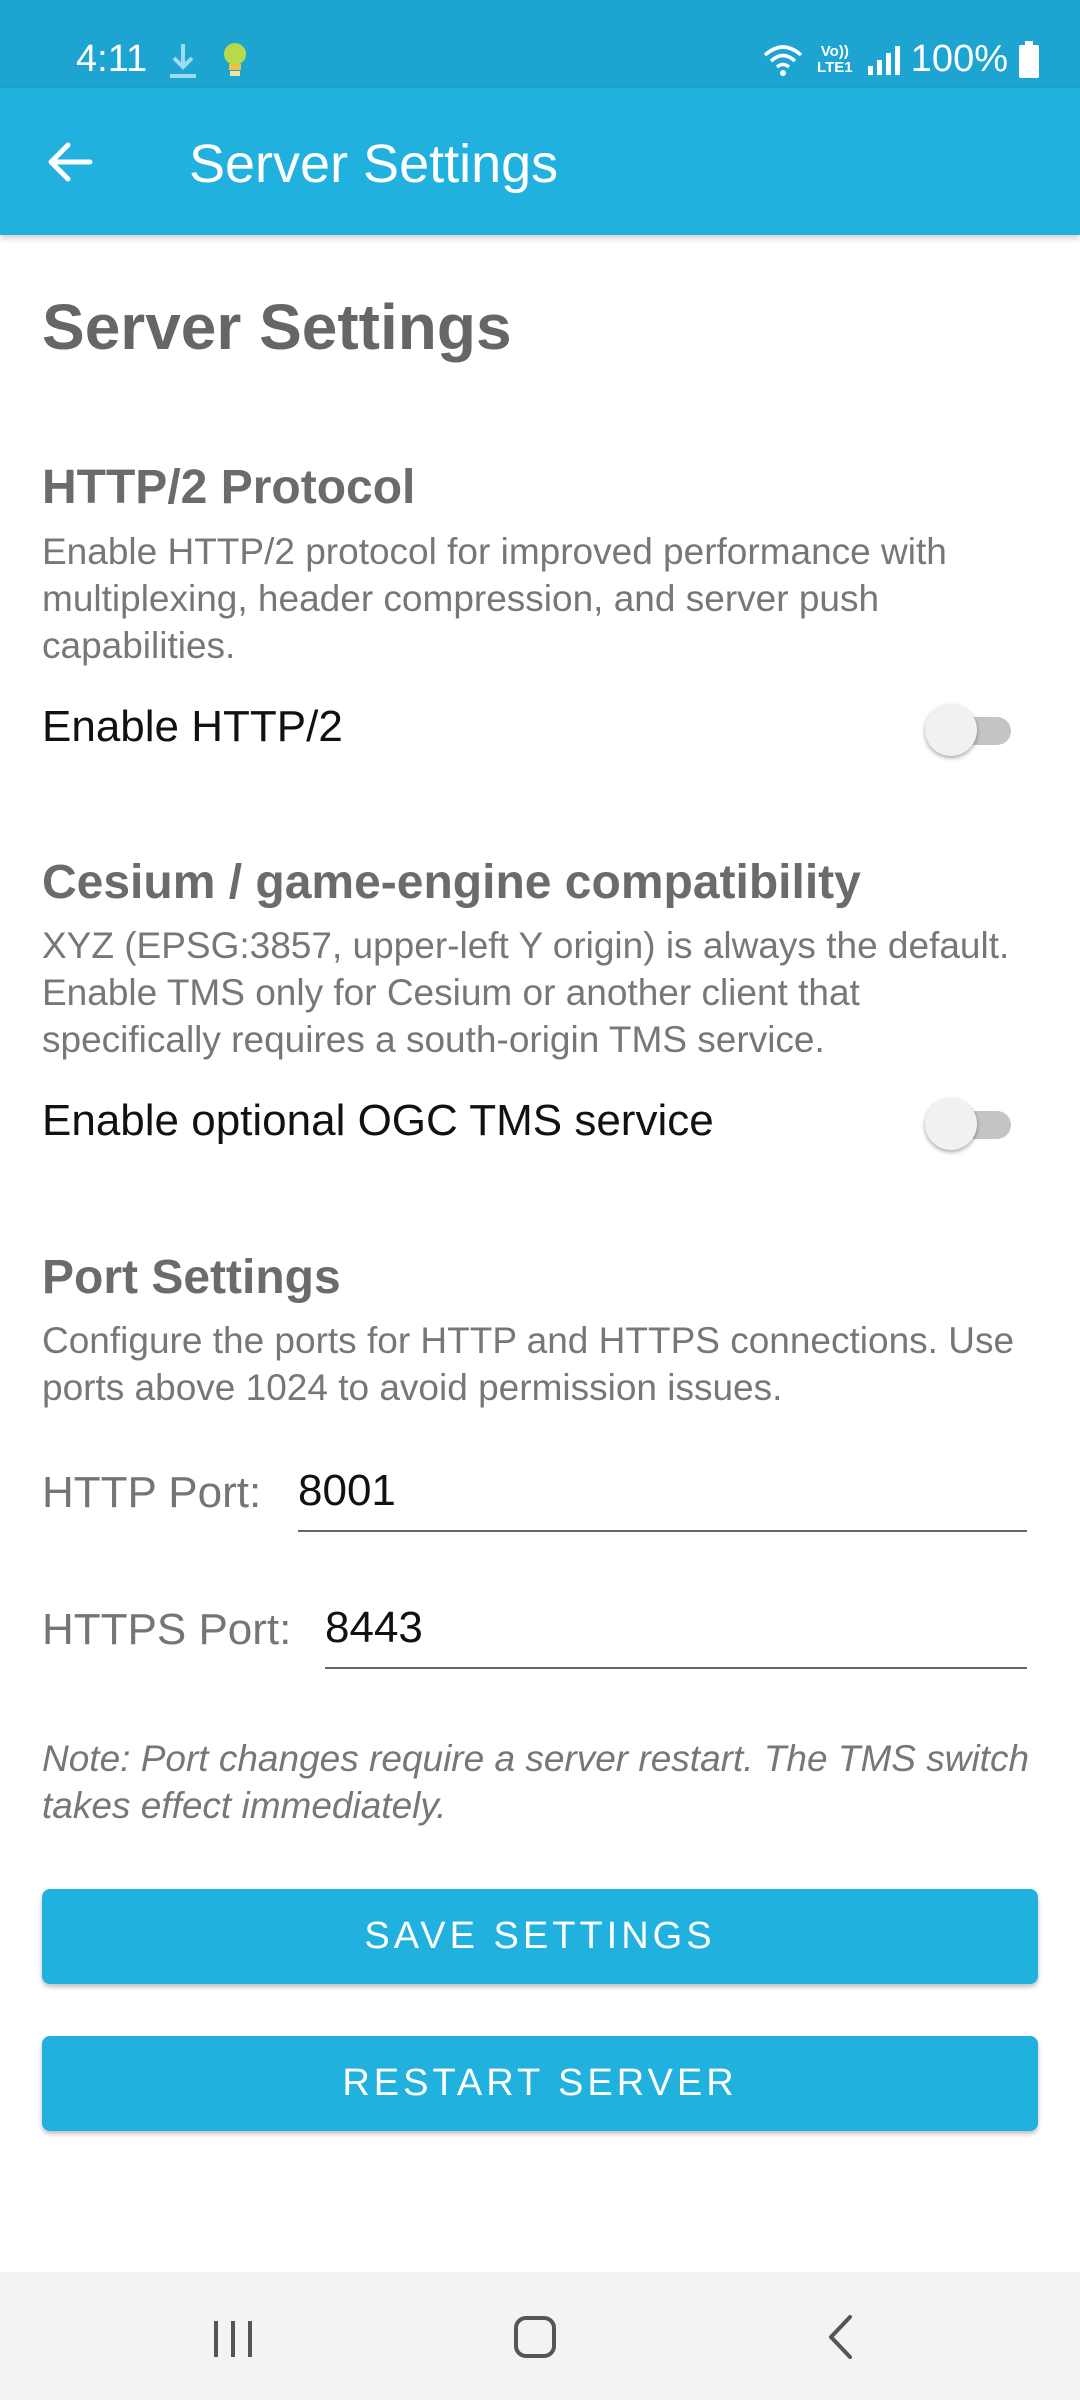  Describe the element at coordinates (676, 1634) in the screenshot. I see `https-port-input` at that location.